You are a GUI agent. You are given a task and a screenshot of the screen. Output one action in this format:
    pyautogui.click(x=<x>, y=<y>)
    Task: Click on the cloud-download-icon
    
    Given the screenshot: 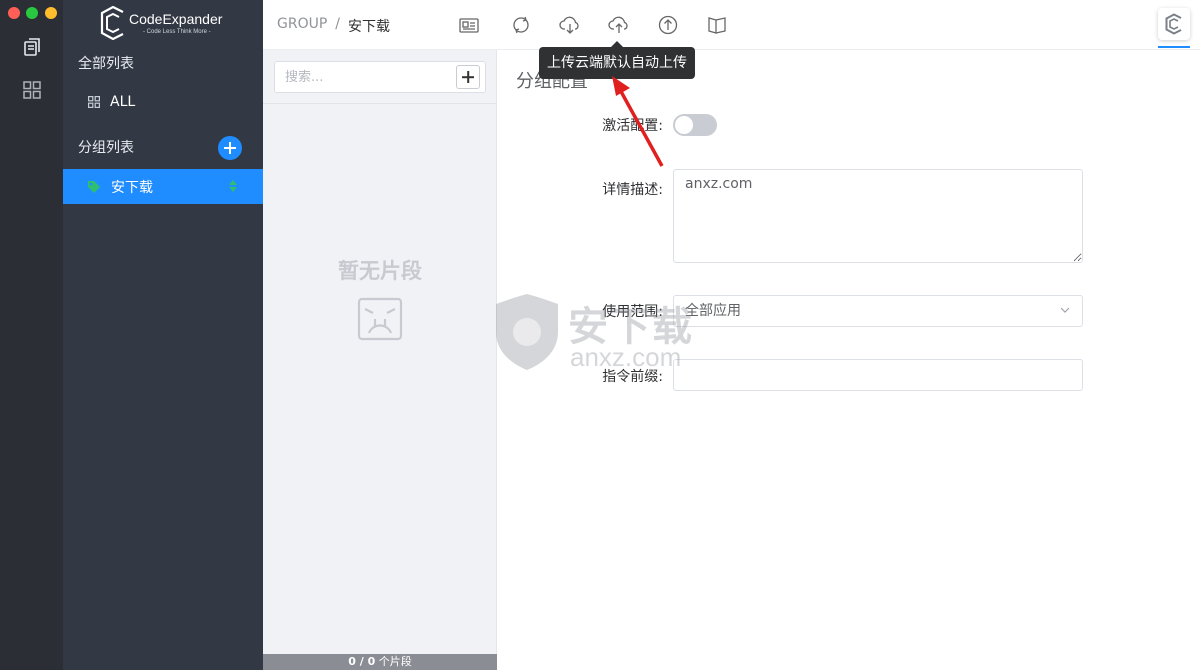 What is the action you would take?
    pyautogui.click(x=570, y=25)
    